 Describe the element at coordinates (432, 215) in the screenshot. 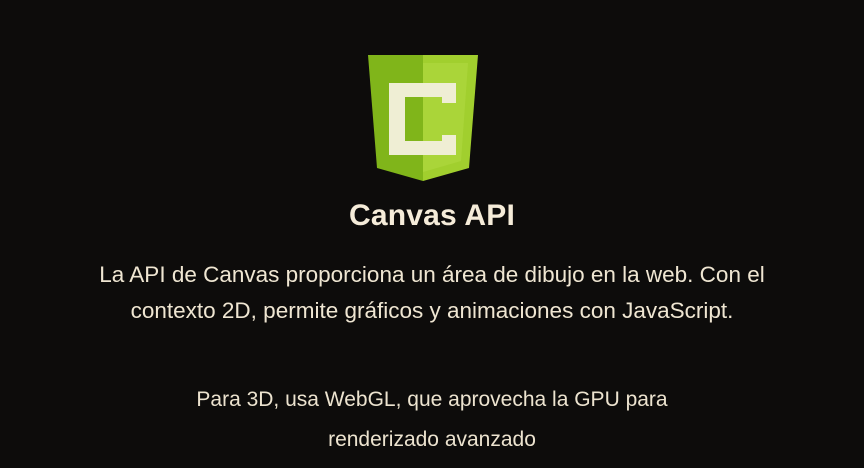

I see `page-title: Canvas API` at that location.